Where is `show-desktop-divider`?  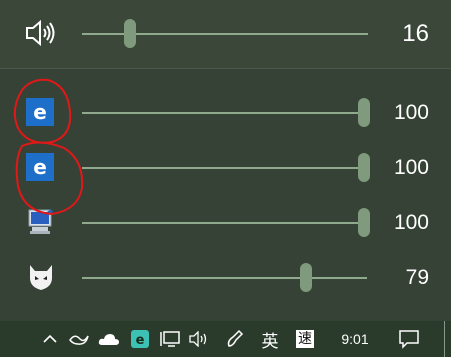
show-desktop-divider is located at coordinates (444, 339).